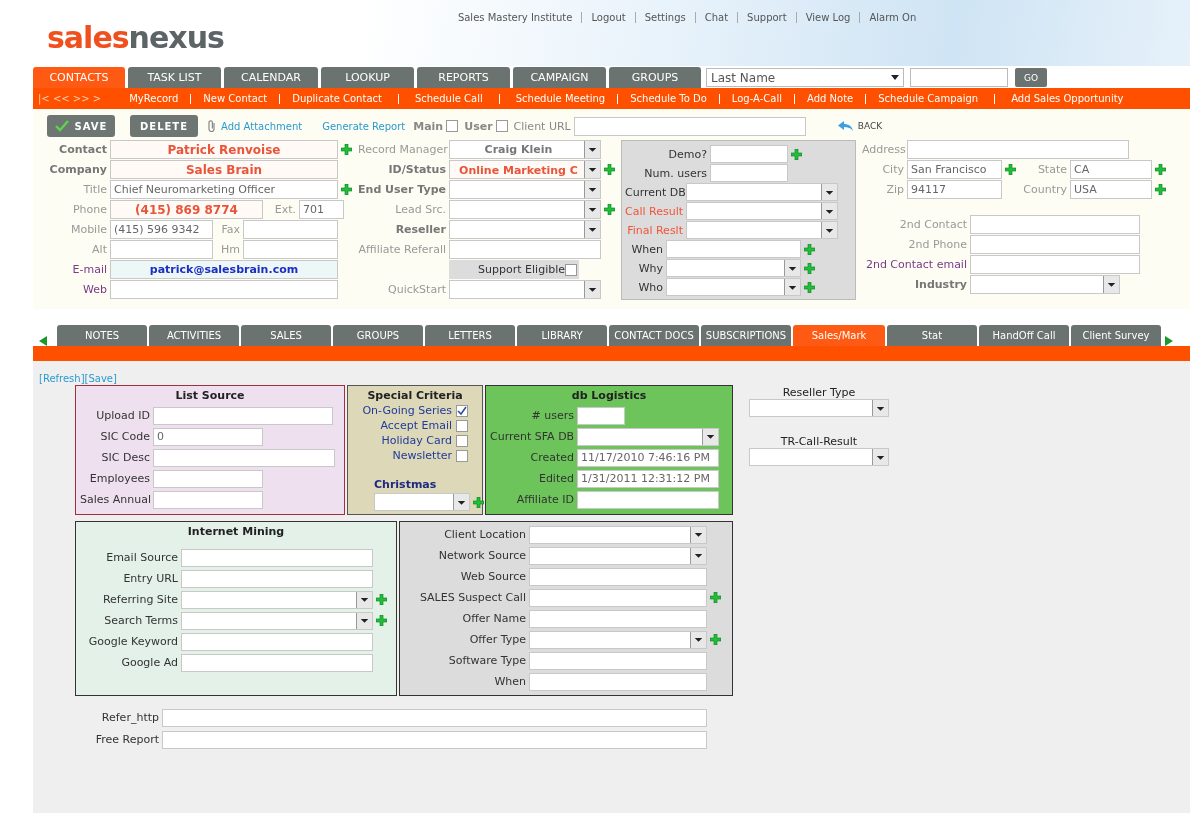  Describe the element at coordinates (805, 77) in the screenshot. I see `search-field-selector: Last Name` at that location.